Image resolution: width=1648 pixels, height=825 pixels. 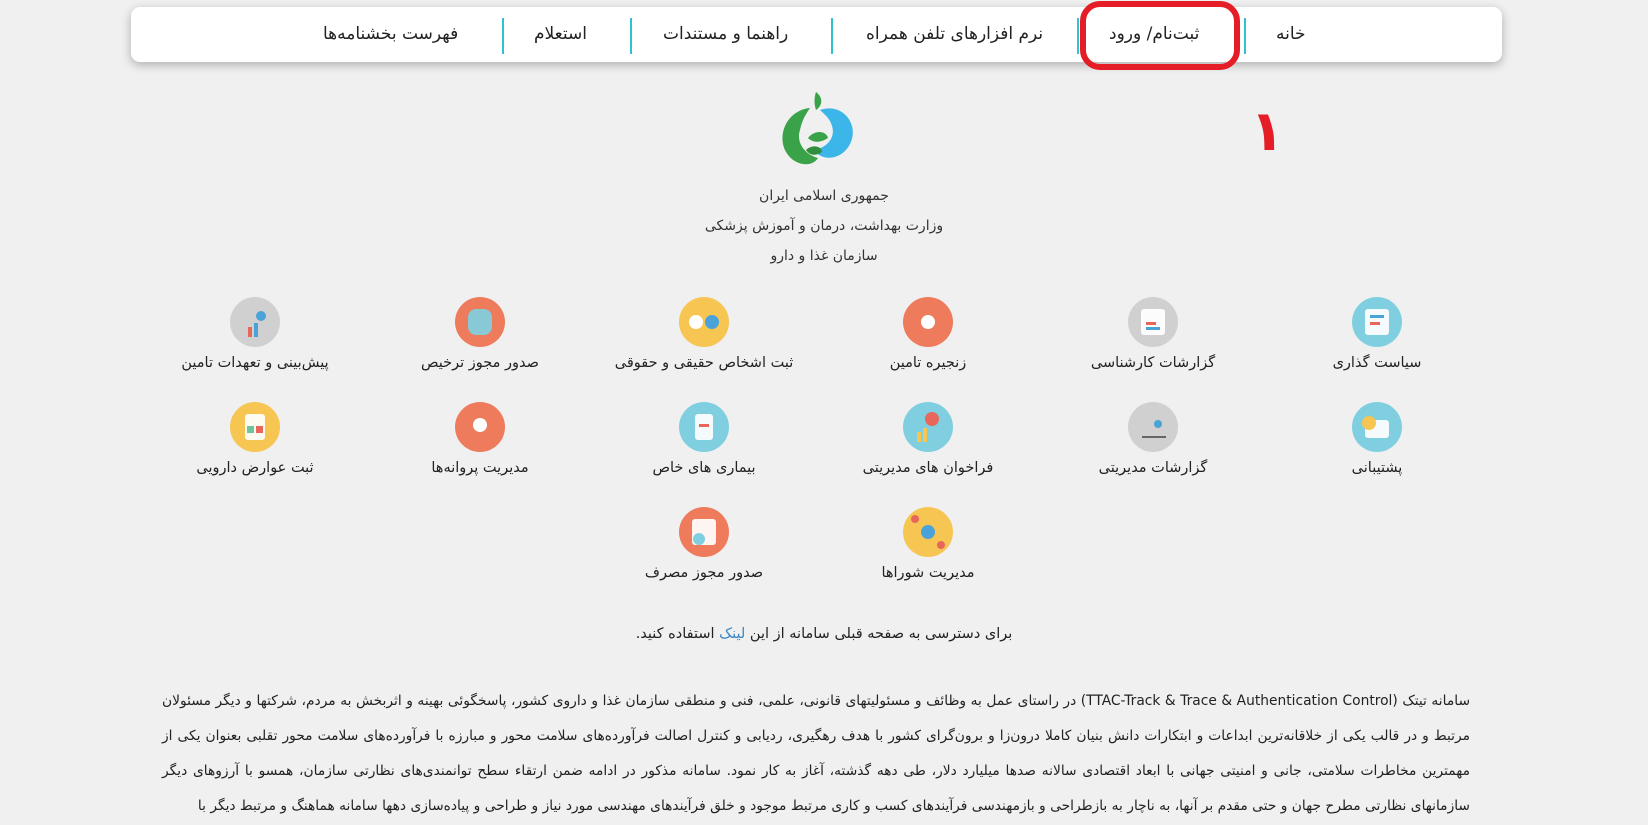 What do you see at coordinates (1153, 363) in the screenshot?
I see `service-label: گزارشات کارشناسی` at bounding box center [1153, 363].